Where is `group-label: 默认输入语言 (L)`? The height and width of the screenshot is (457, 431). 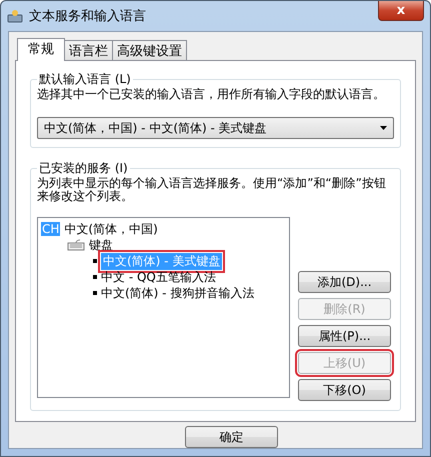 group-label: 默认输入语言 (L) is located at coordinates (85, 79).